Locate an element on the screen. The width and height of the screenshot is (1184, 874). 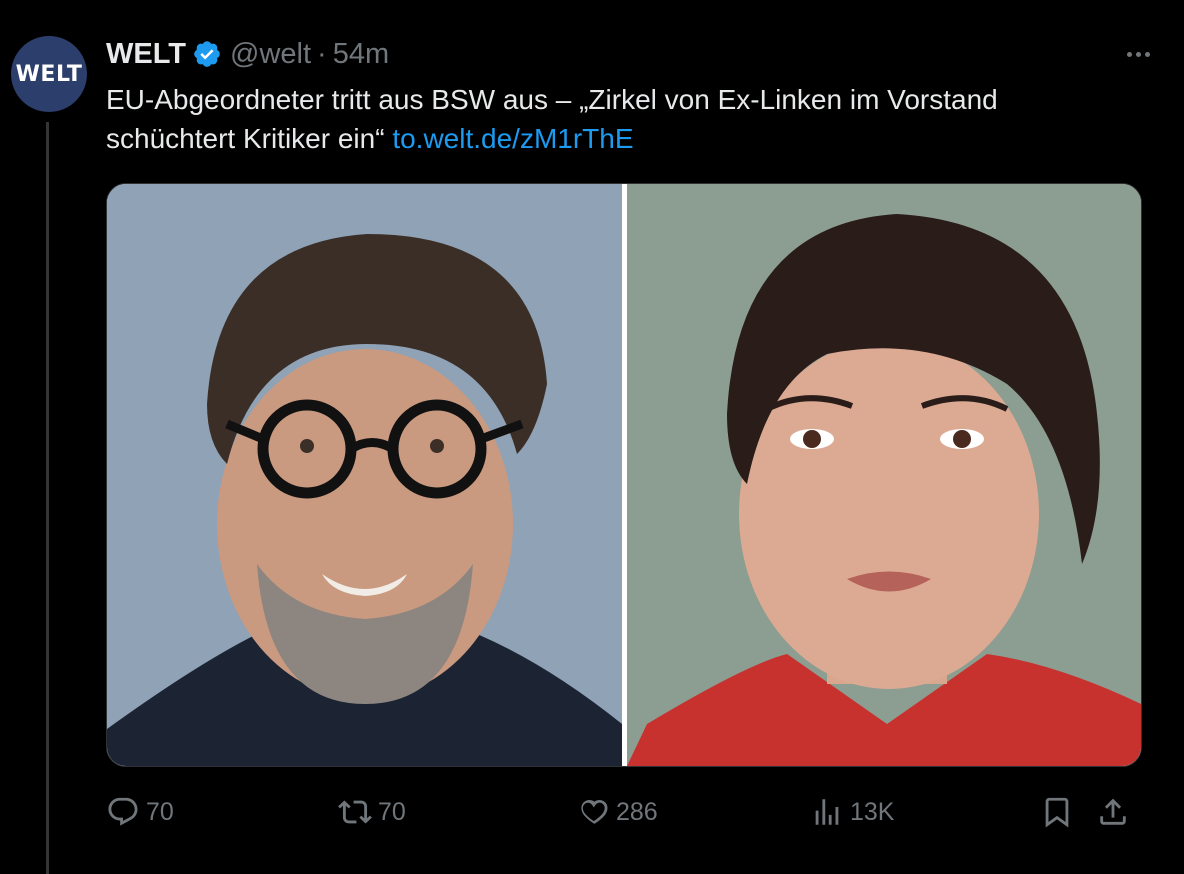
views-button: 13K is located at coordinates (852, 812).